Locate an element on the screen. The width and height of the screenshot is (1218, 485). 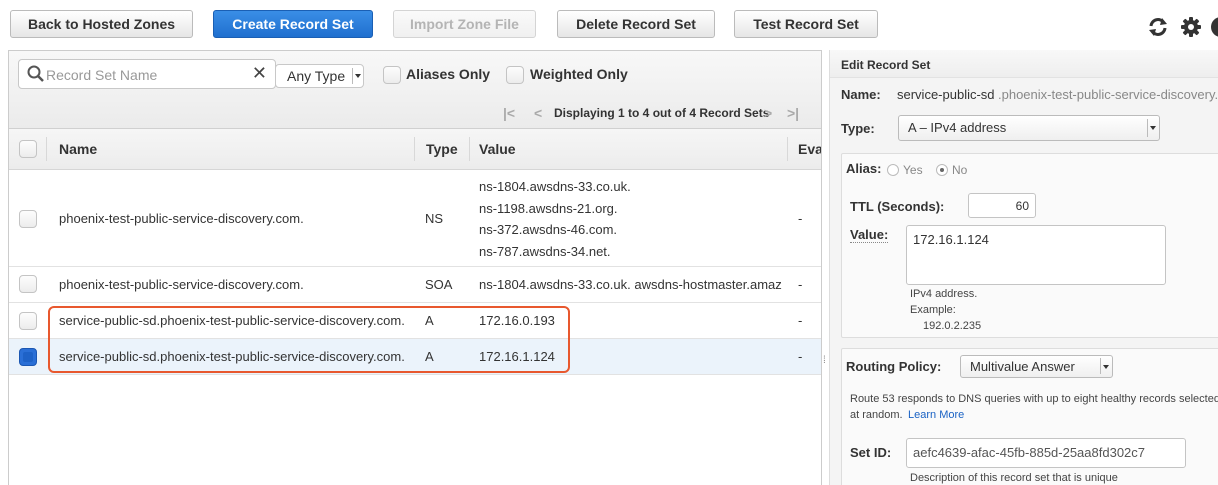
select-all-checkbox is located at coordinates (28, 149).